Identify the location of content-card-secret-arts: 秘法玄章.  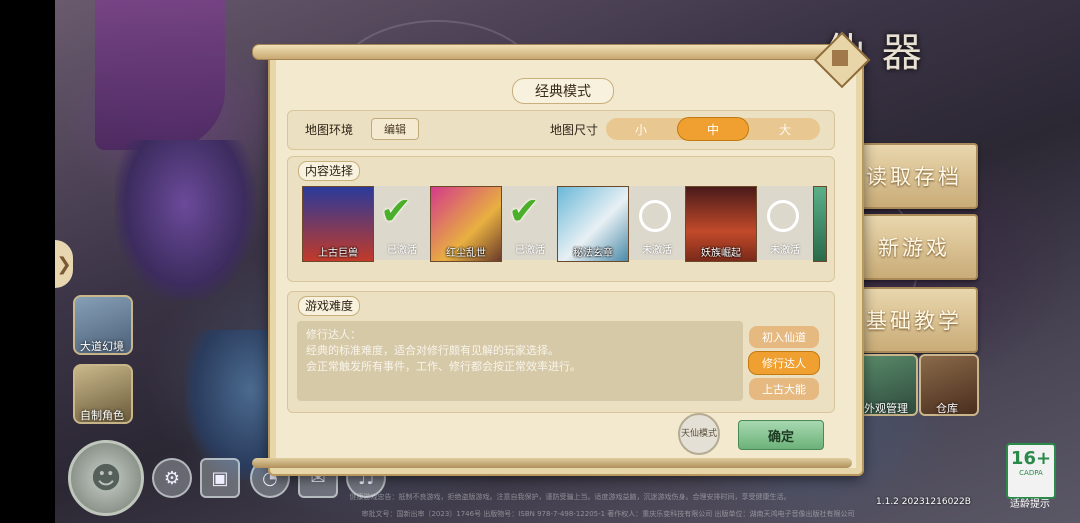
(593, 224).